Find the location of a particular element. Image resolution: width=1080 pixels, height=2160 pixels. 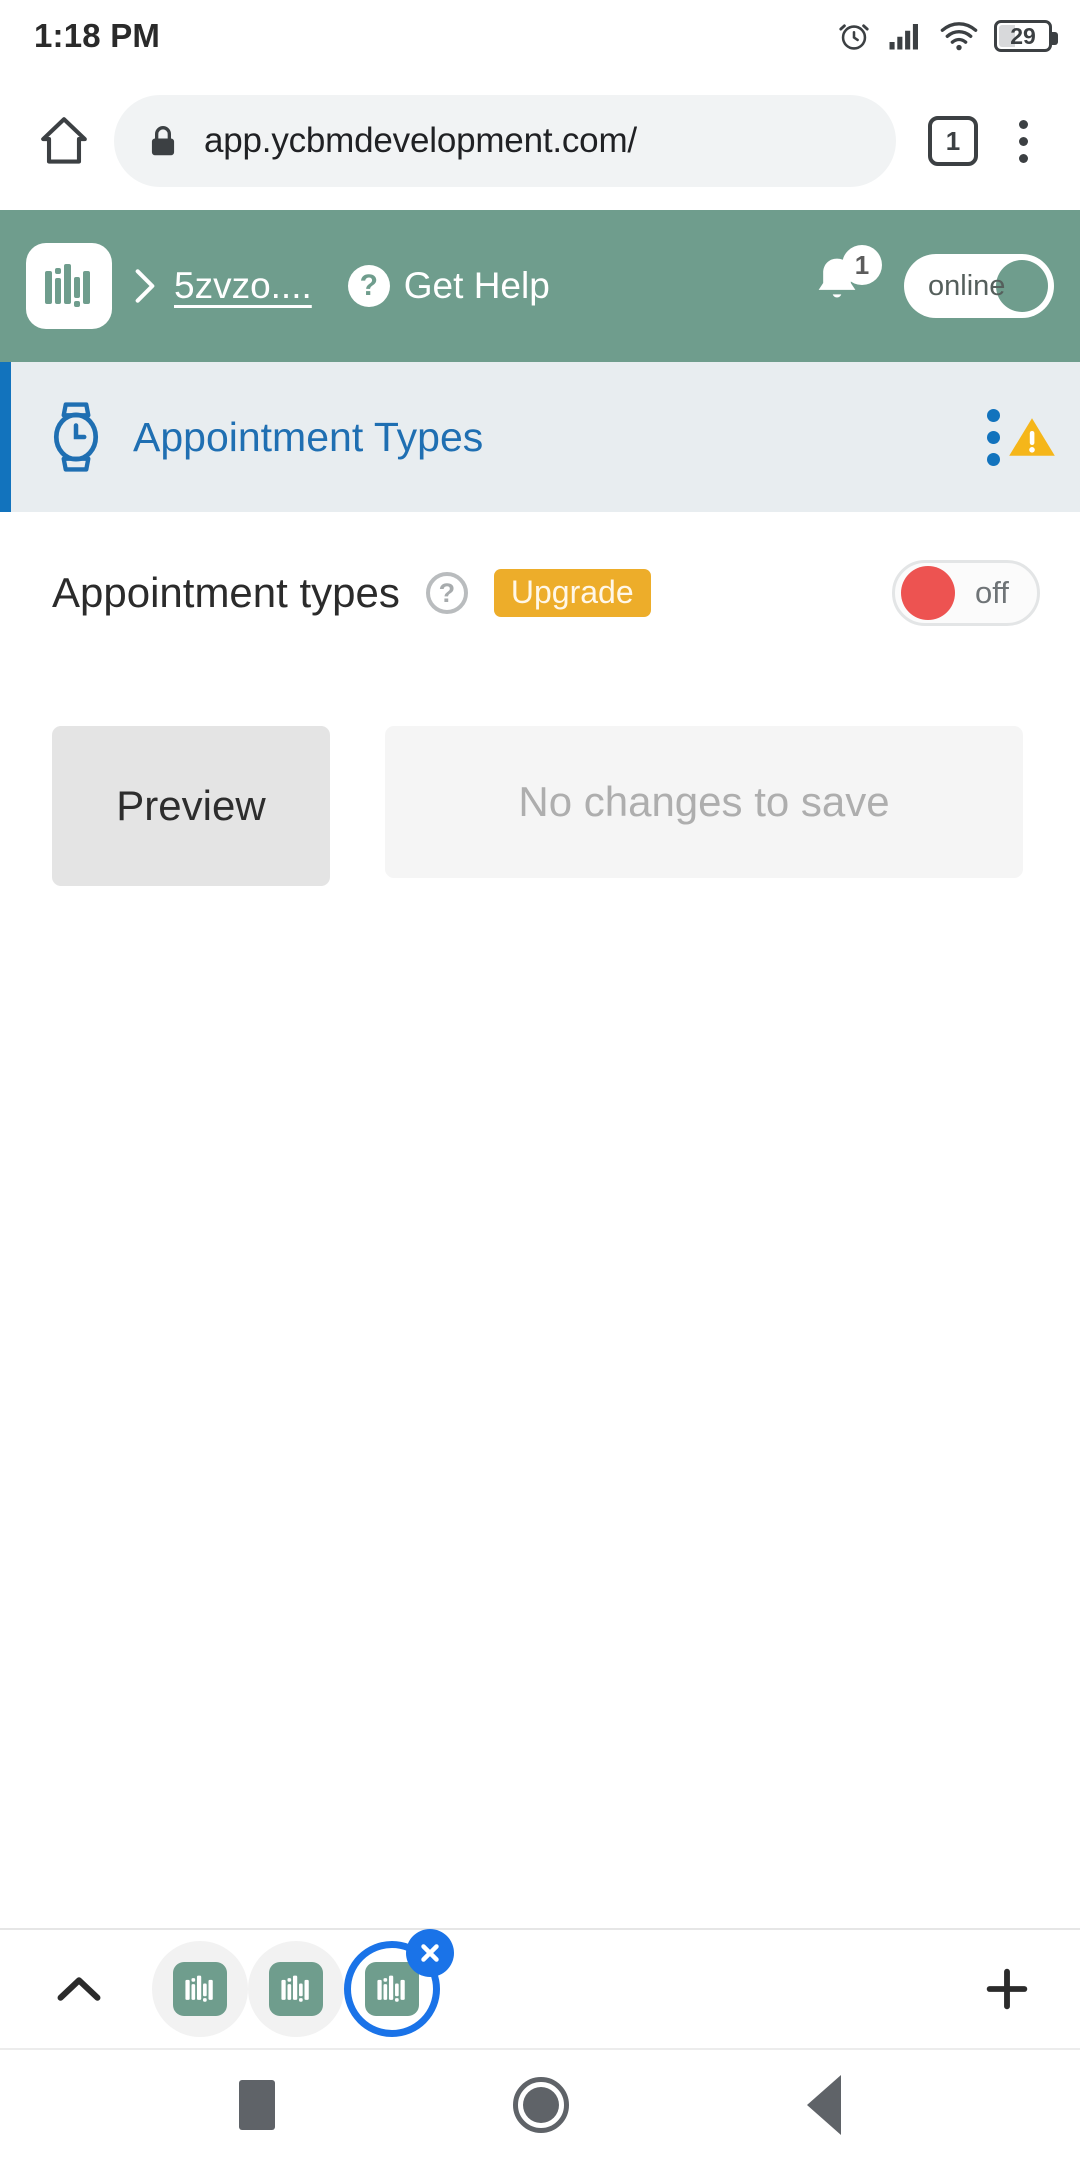

square-recents-icon is located at coordinates (257, 2105).